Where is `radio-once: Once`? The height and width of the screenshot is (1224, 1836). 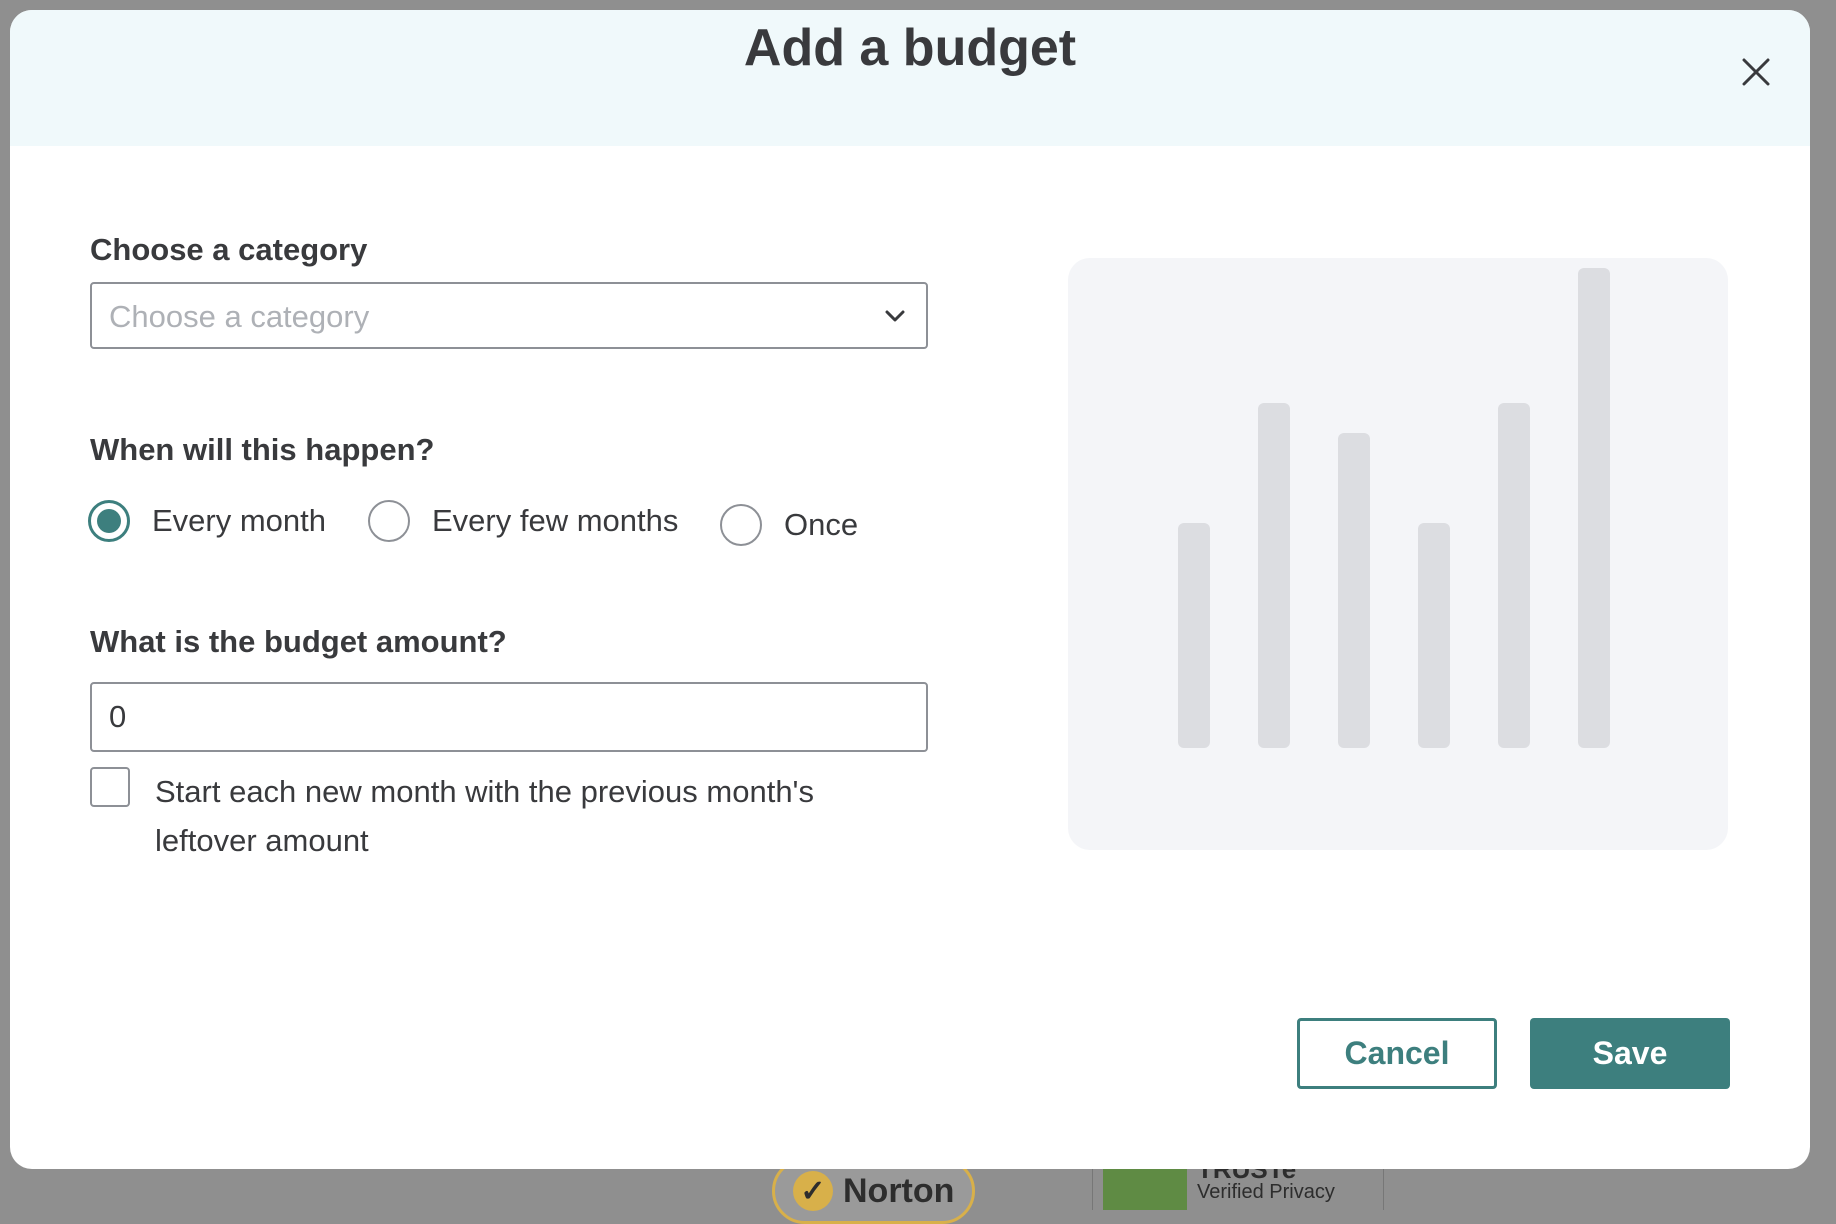 radio-once: Once is located at coordinates (789, 525).